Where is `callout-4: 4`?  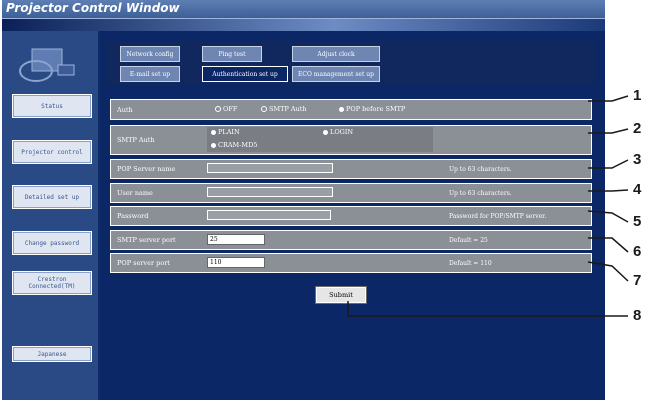 callout-4: 4 is located at coordinates (637, 189).